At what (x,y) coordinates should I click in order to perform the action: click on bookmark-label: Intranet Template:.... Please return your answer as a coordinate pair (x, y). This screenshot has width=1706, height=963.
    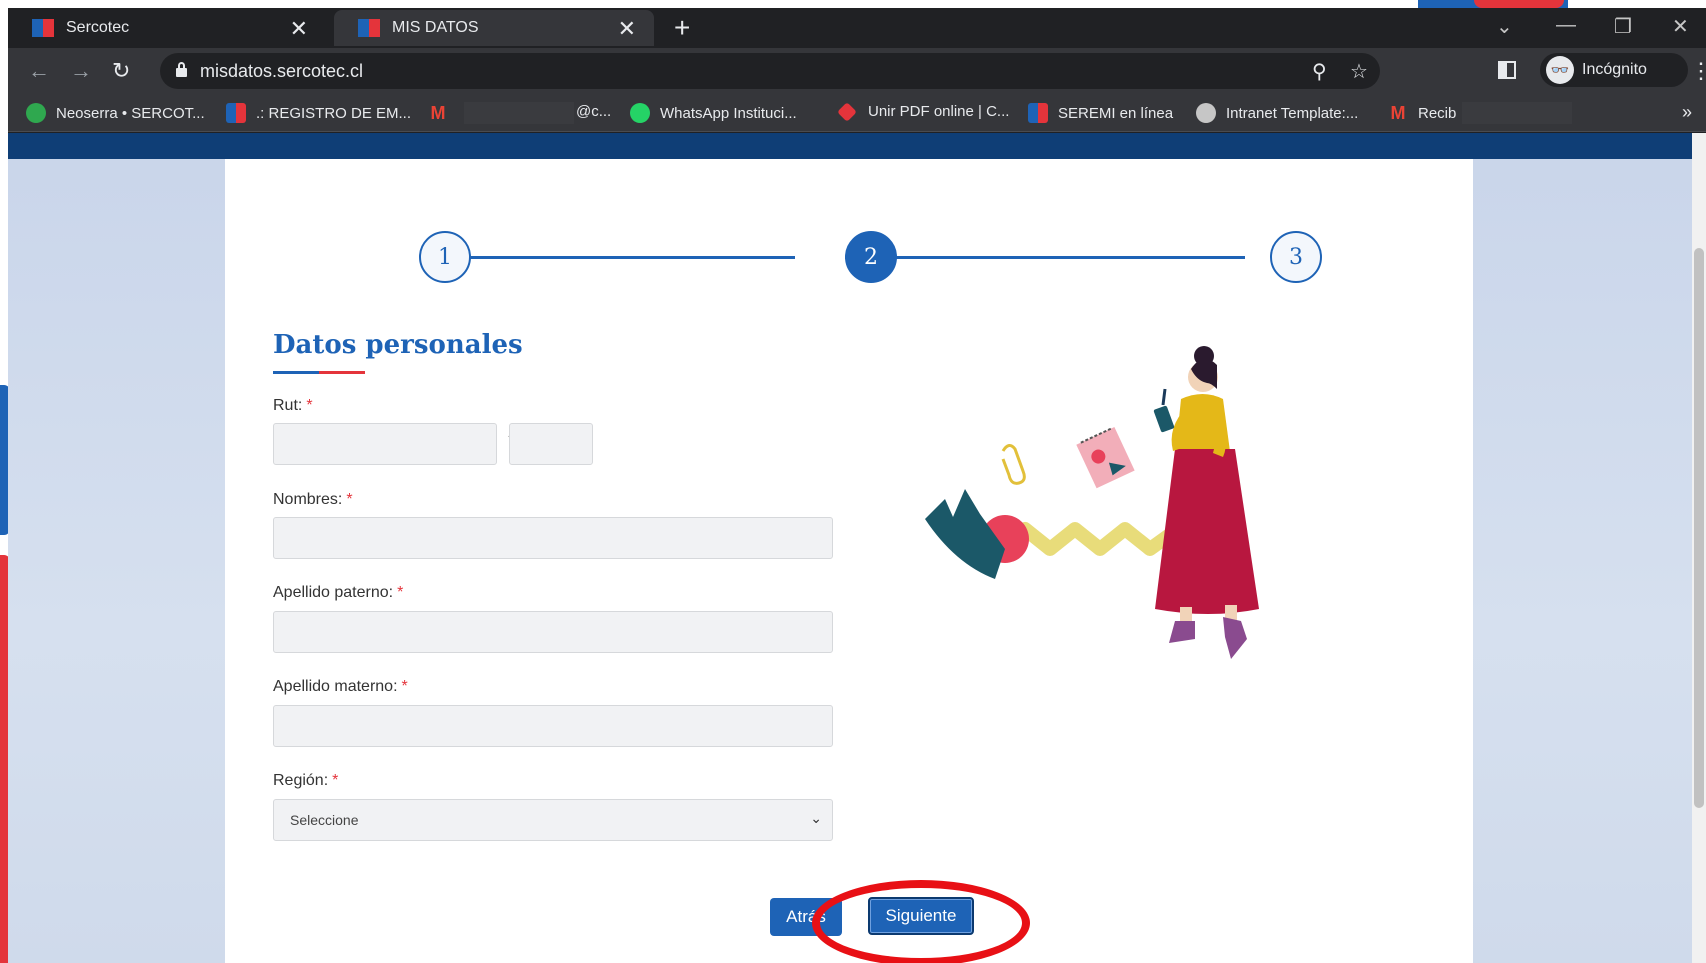
    Looking at the image, I should click on (1292, 113).